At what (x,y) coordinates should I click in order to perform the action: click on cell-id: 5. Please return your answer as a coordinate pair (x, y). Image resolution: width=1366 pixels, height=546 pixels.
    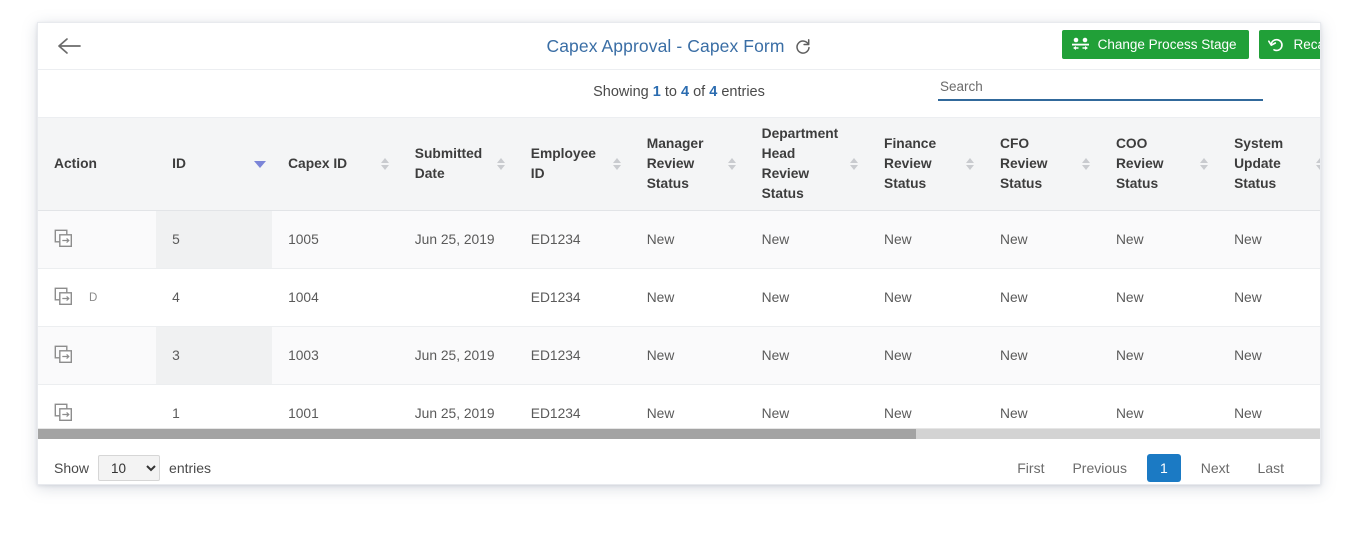
    Looking at the image, I should click on (214, 239).